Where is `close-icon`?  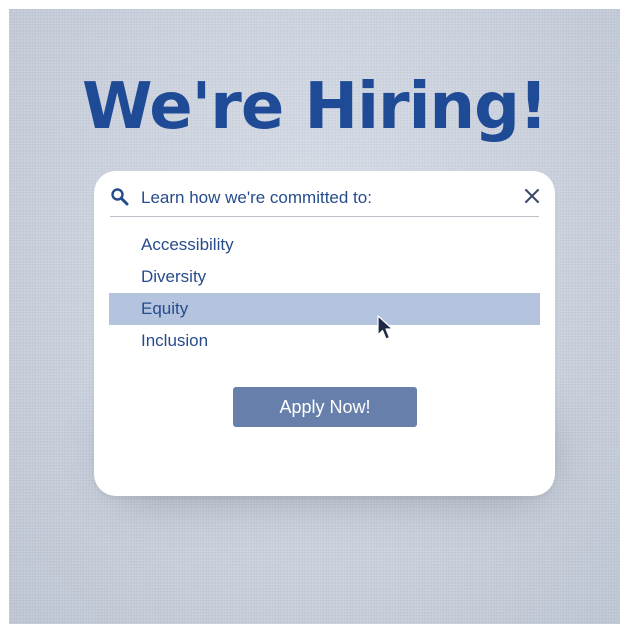
close-icon is located at coordinates (532, 196).